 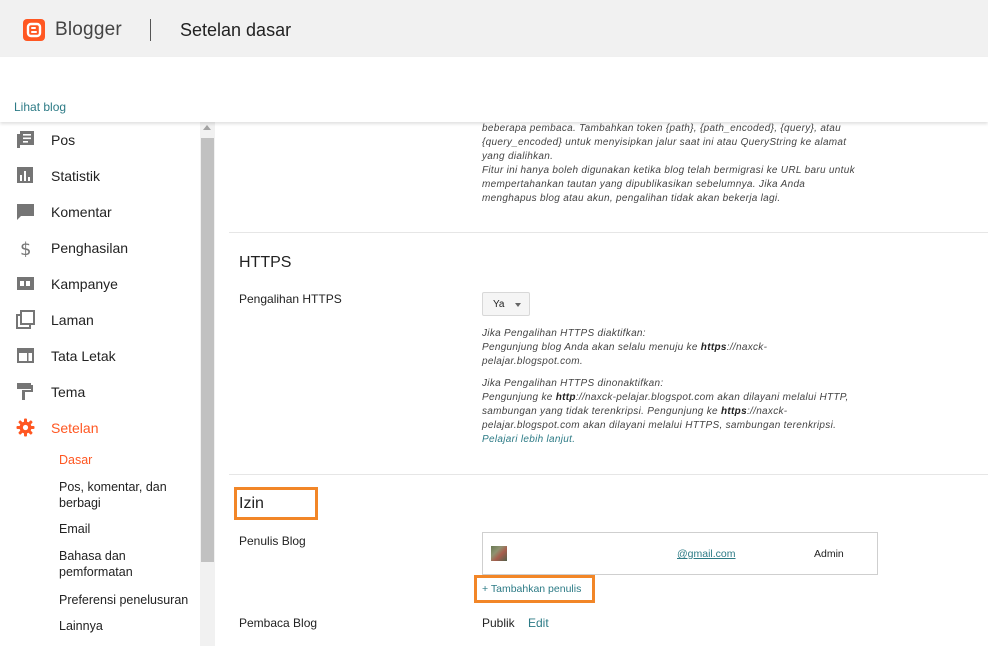 What do you see at coordinates (75, 428) in the screenshot?
I see `sidebar-item-label: Setelan` at bounding box center [75, 428].